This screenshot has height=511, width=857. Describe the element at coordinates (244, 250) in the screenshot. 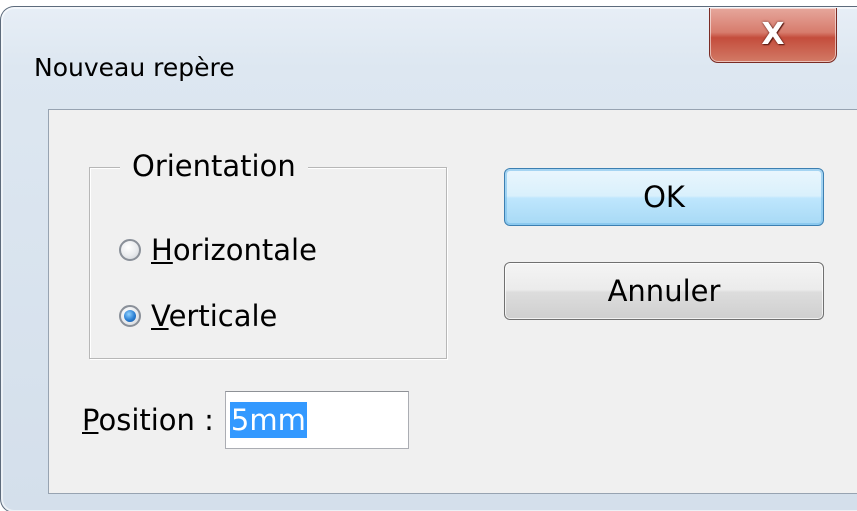

I see `radio-horizontale-label-rest: orizontale` at that location.